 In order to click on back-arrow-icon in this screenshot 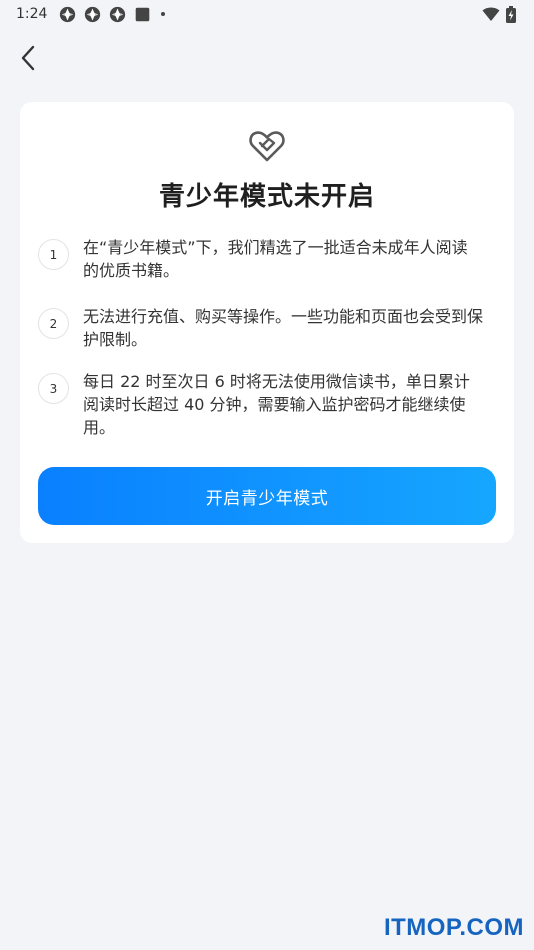, I will do `click(28, 58)`.